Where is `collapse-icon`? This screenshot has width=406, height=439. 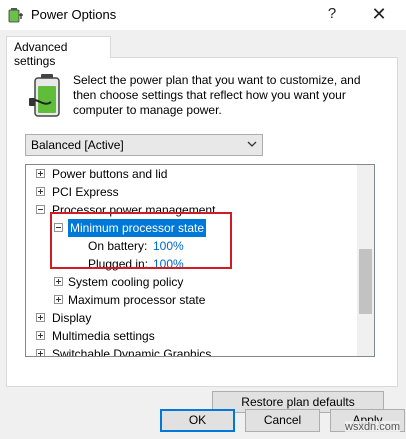
collapse-icon is located at coordinates (40, 209).